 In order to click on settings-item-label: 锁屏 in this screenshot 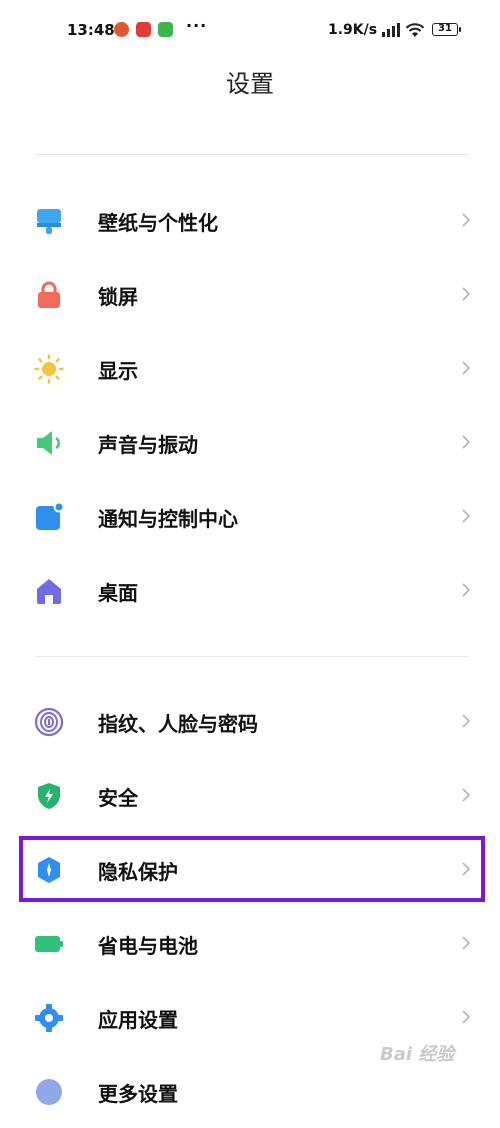, I will do `click(118, 297)`.